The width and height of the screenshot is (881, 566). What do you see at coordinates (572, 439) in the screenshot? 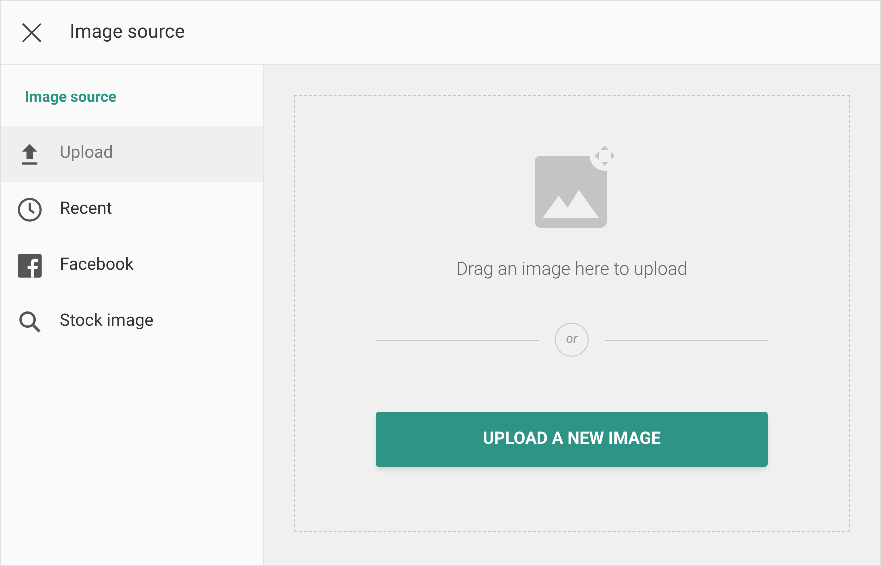
I see `upload-button: UPLOAD A NEW IMAGE` at bounding box center [572, 439].